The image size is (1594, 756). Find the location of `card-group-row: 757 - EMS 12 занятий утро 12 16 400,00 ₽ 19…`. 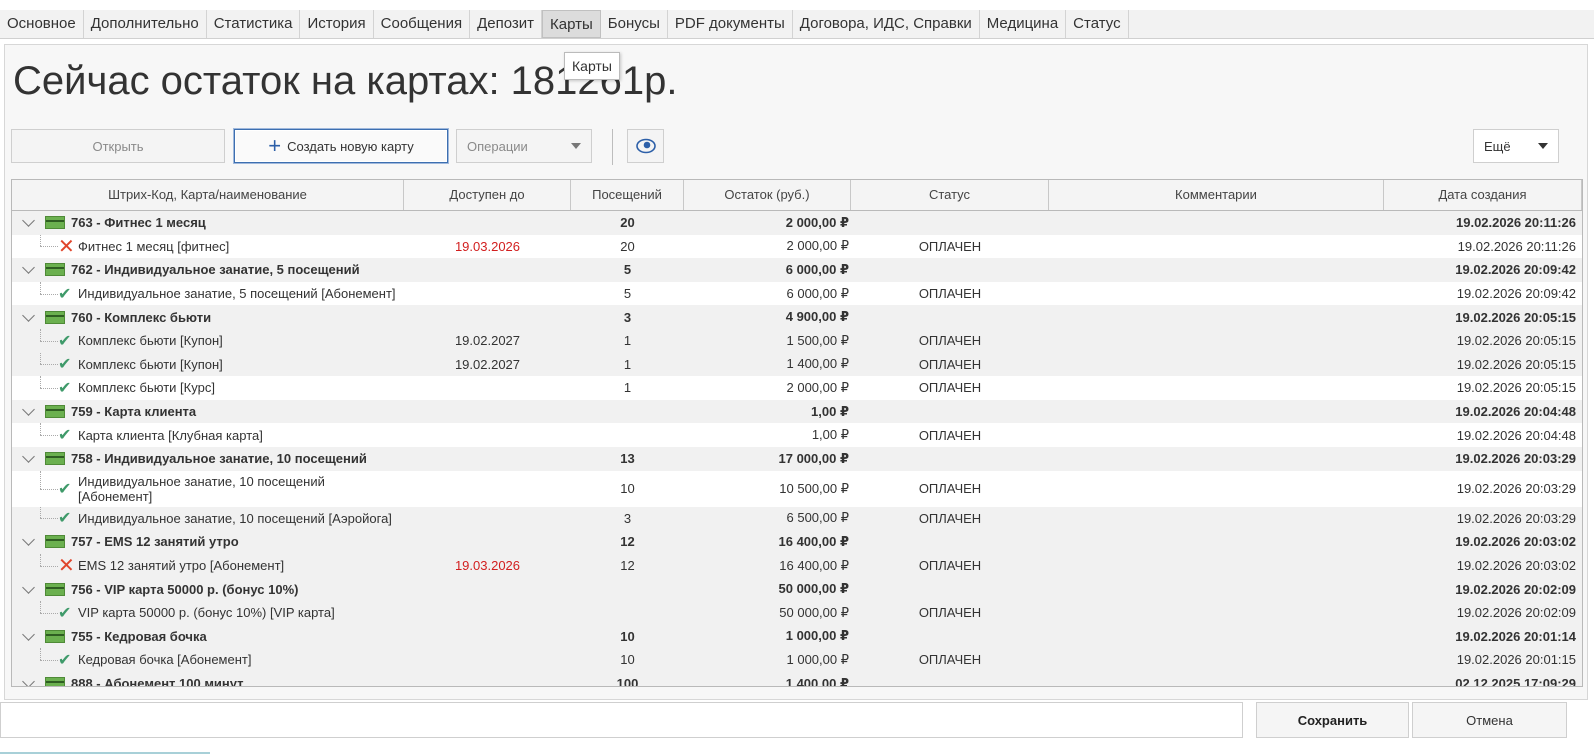

card-group-row: 757 - EMS 12 занятий утро 12 16 400,00 ₽ 19… is located at coordinates (797, 542).